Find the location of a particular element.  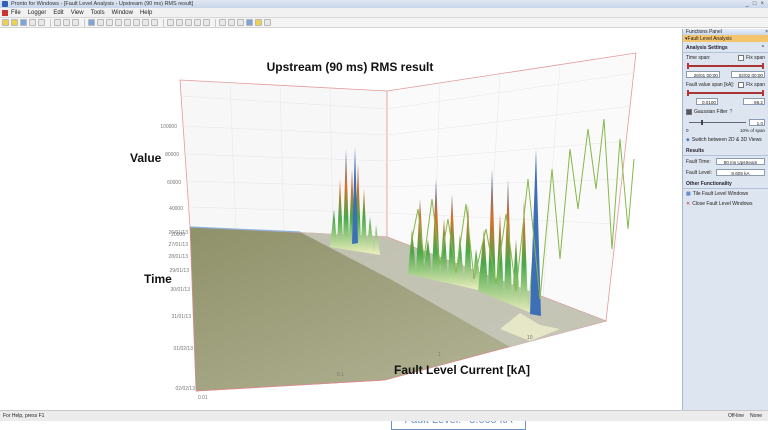

time-slider-end-handle is located at coordinates (763, 66).